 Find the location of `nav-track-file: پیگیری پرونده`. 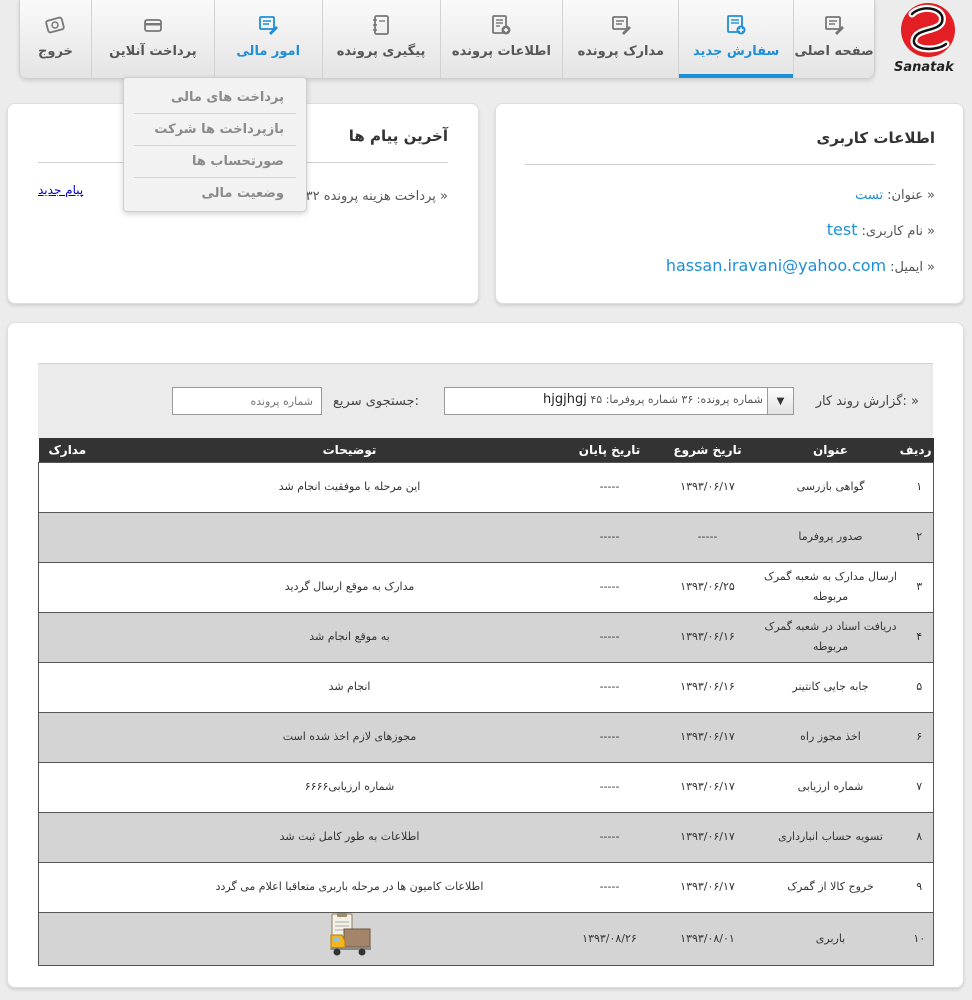

nav-track-file: پیگیری پرونده is located at coordinates (382, 39).